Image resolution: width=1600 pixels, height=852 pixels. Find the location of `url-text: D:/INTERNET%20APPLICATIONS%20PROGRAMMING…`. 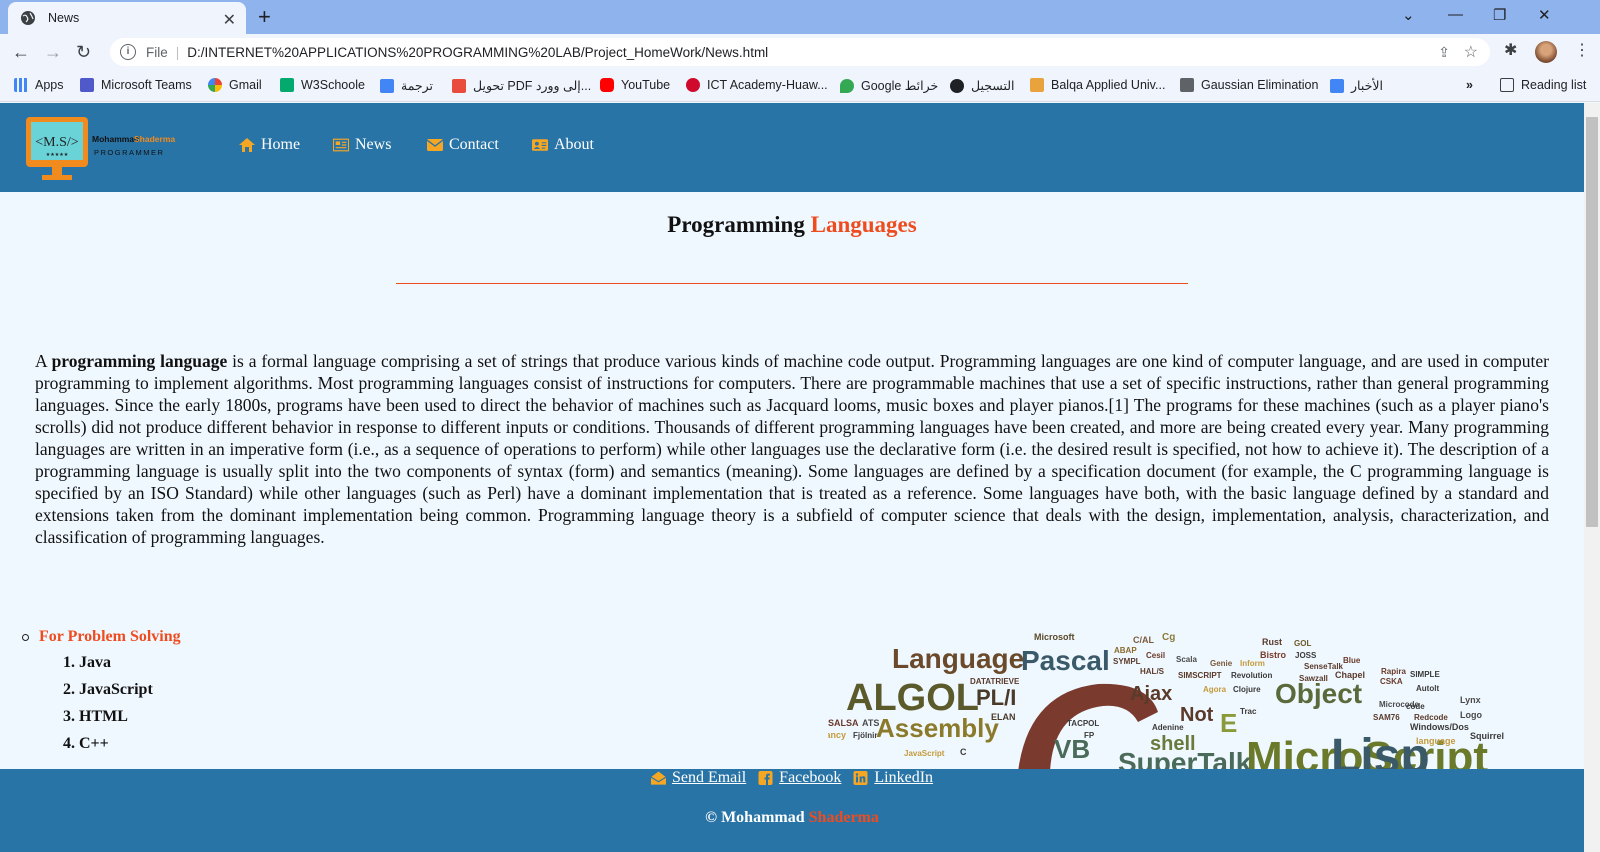

url-text: D:/INTERNET%20APPLICATIONS%20PROGRAMMING… is located at coordinates (477, 52).